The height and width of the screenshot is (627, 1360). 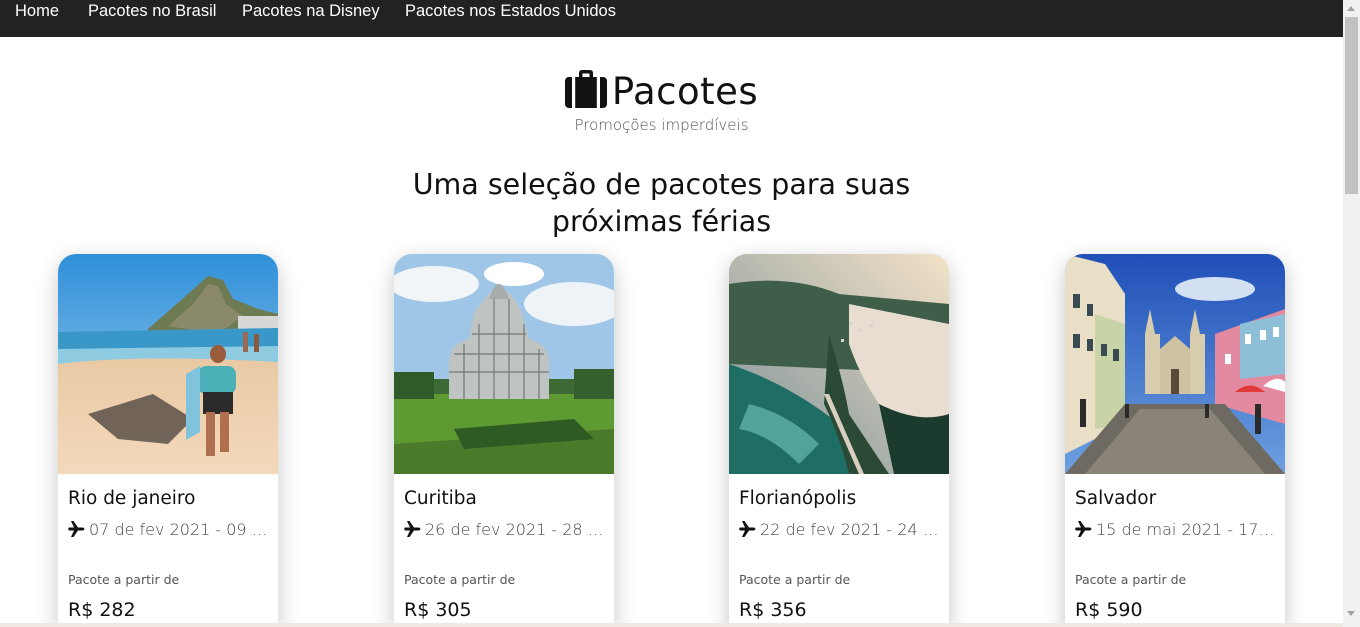 What do you see at coordinates (168, 364) in the screenshot?
I see `package-photo-rio` at bounding box center [168, 364].